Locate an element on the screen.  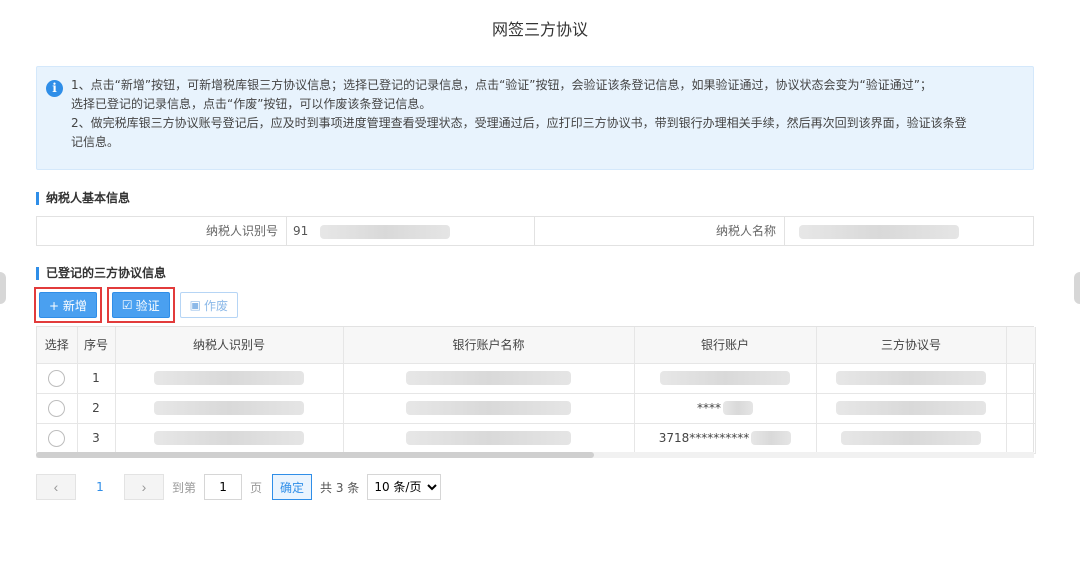
notice-line: 记信息。 is located at coordinates (95, 142).